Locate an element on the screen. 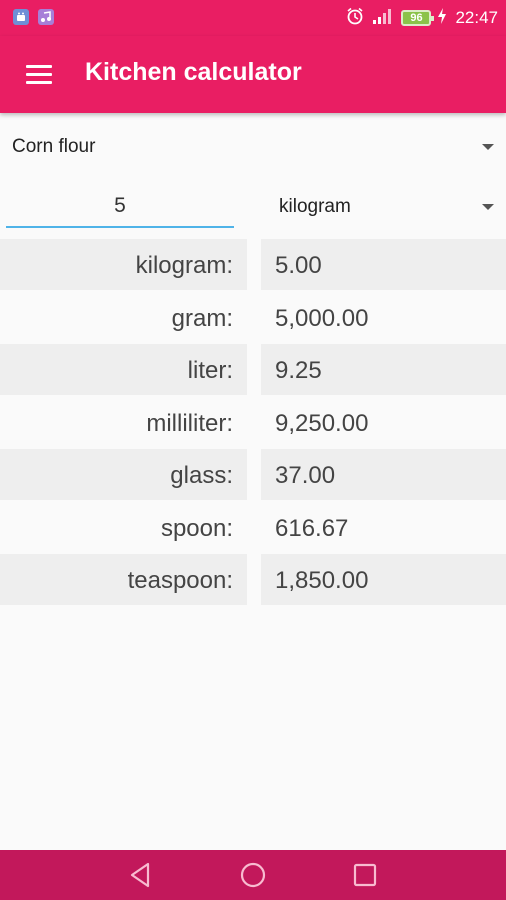  app-bar: Kitchen calculator is located at coordinates (253, 74).